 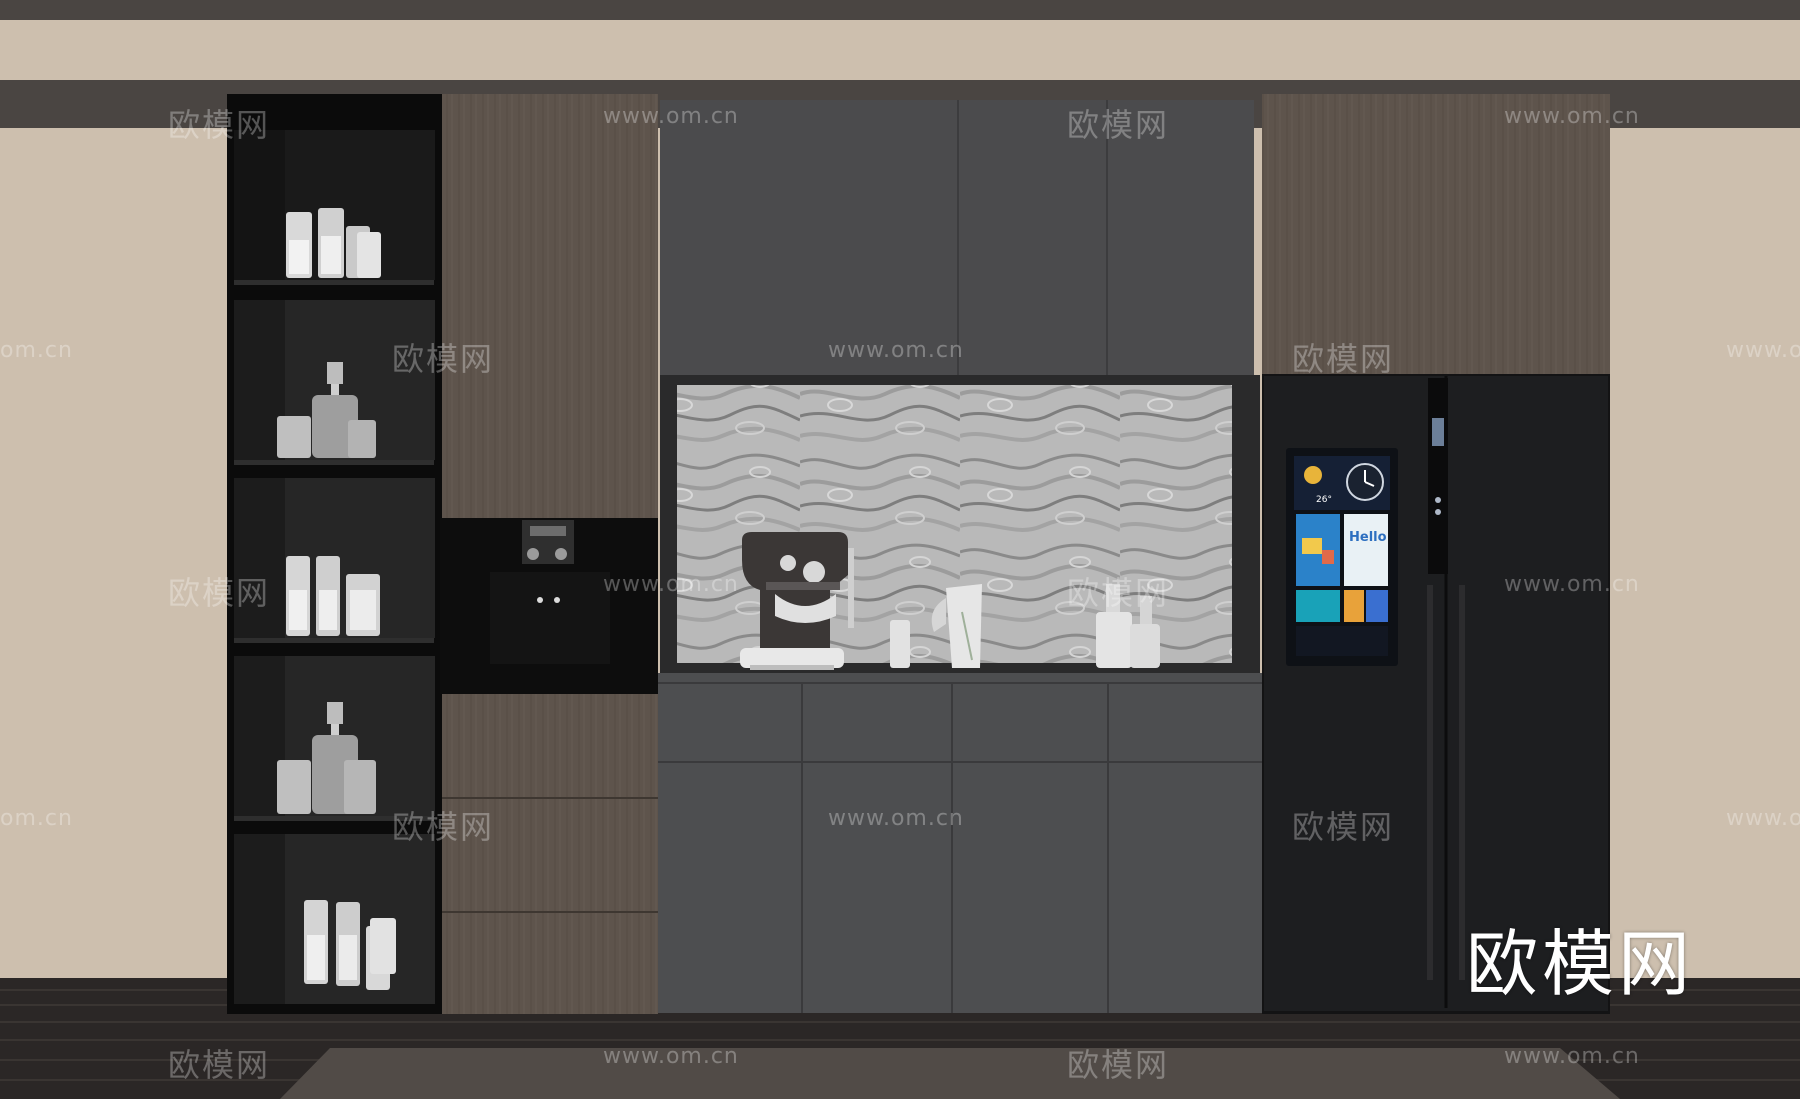 I want to click on ceiling-band, so click(x=900, y=10).